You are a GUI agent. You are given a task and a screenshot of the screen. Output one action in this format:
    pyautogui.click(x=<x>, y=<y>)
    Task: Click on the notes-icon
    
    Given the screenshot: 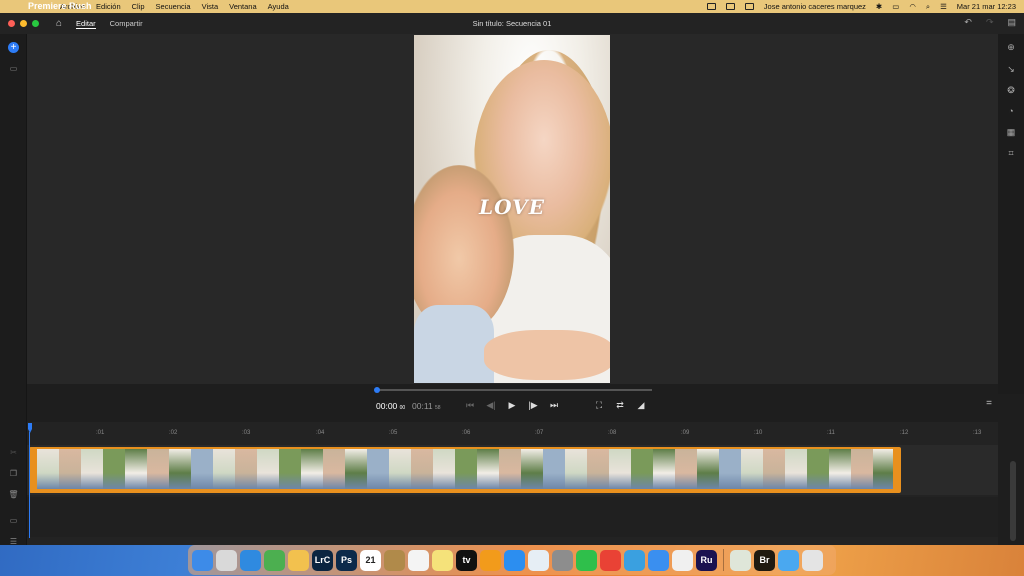 What is the action you would take?
    pyautogui.click(x=394, y=560)
    